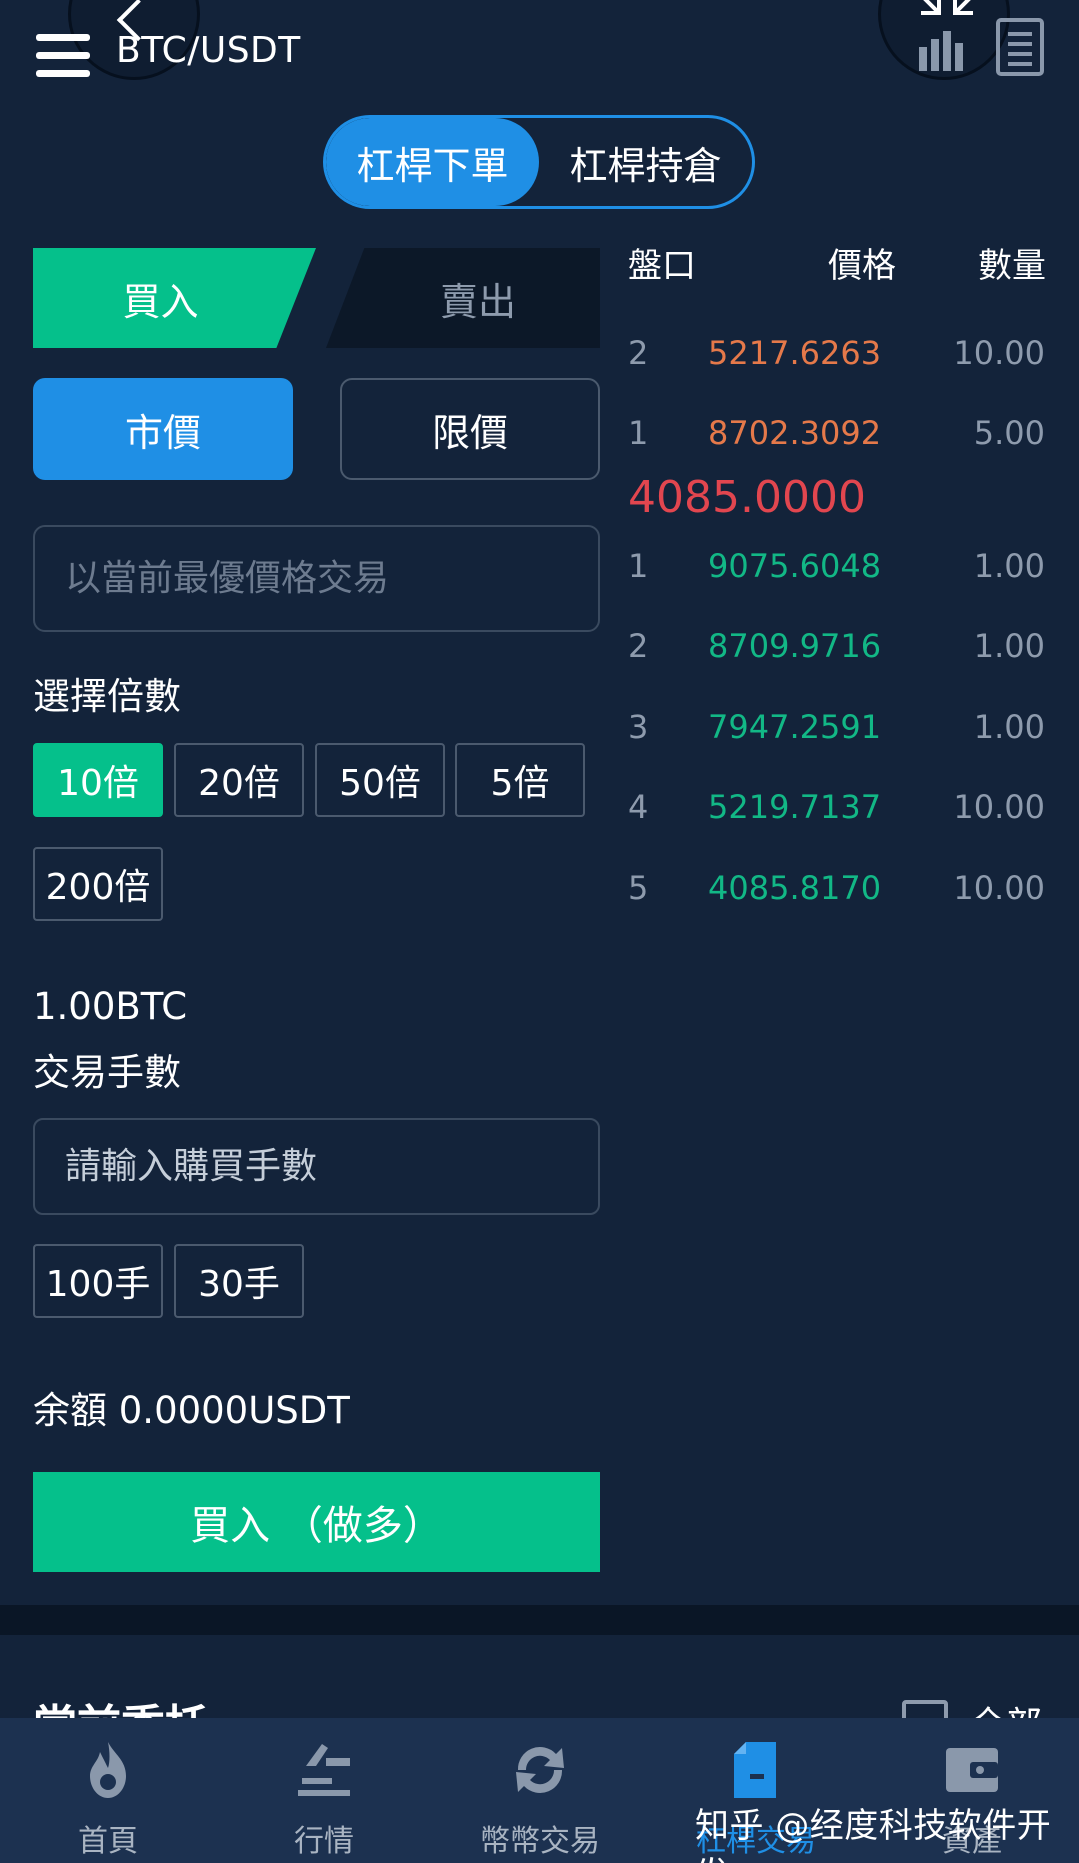 The image size is (1079, 1863). I want to click on nav-market-label: 行情, so click(324, 1841).